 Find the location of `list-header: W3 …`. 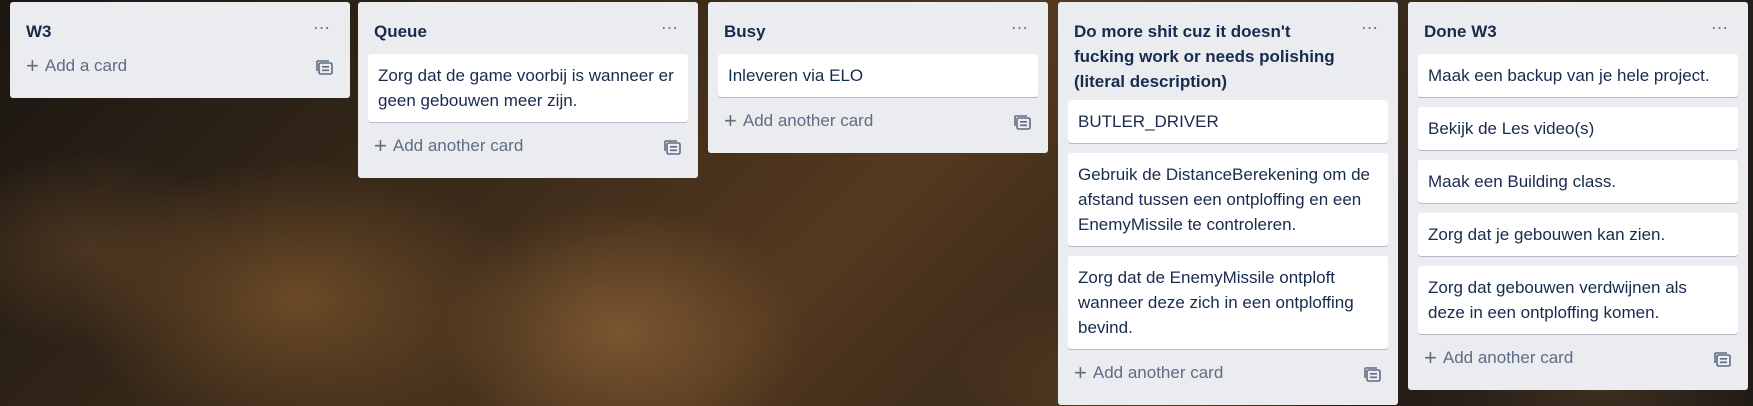

list-header: W3 … is located at coordinates (180, 28).